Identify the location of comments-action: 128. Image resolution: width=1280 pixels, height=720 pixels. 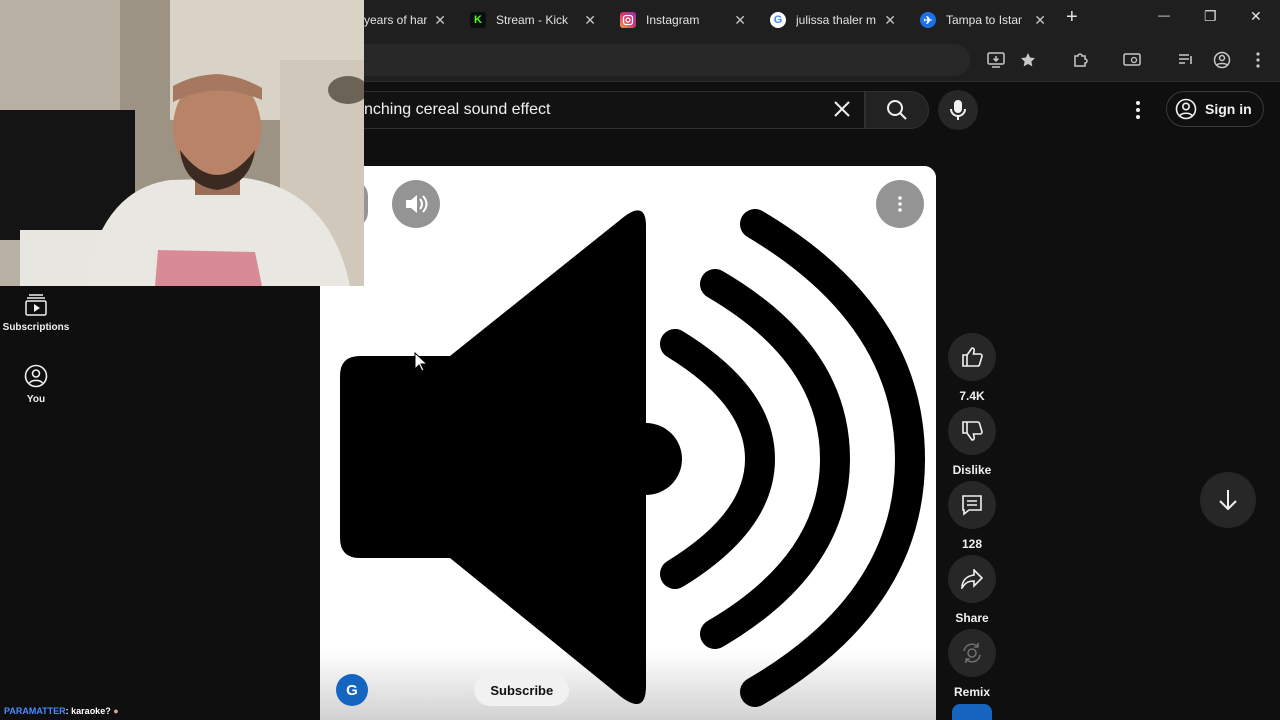
(972, 516).